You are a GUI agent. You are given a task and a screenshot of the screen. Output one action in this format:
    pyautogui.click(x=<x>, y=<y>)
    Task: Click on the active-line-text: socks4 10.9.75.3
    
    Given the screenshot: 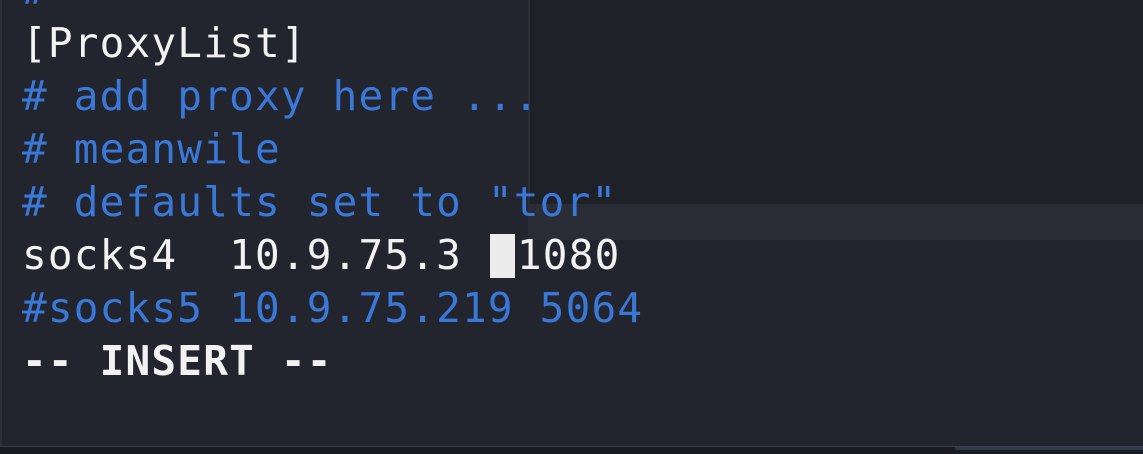 What is the action you would take?
    pyautogui.click(x=255, y=255)
    